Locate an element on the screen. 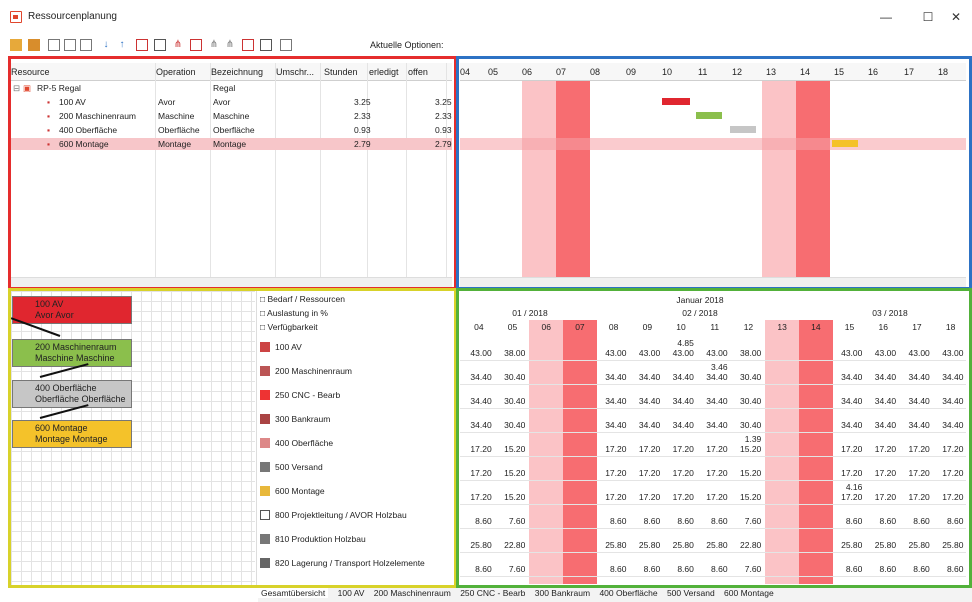 Image resolution: width=972 pixels, height=602 pixels. title-bar: Ressourcenplanung — ☐ ✕ is located at coordinates (486, 17).